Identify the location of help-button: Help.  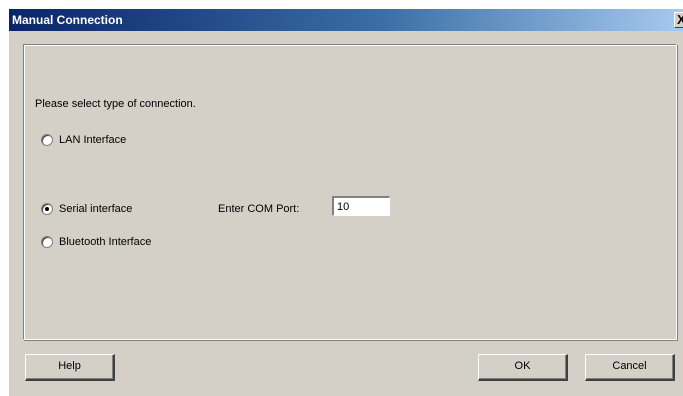
(70, 367).